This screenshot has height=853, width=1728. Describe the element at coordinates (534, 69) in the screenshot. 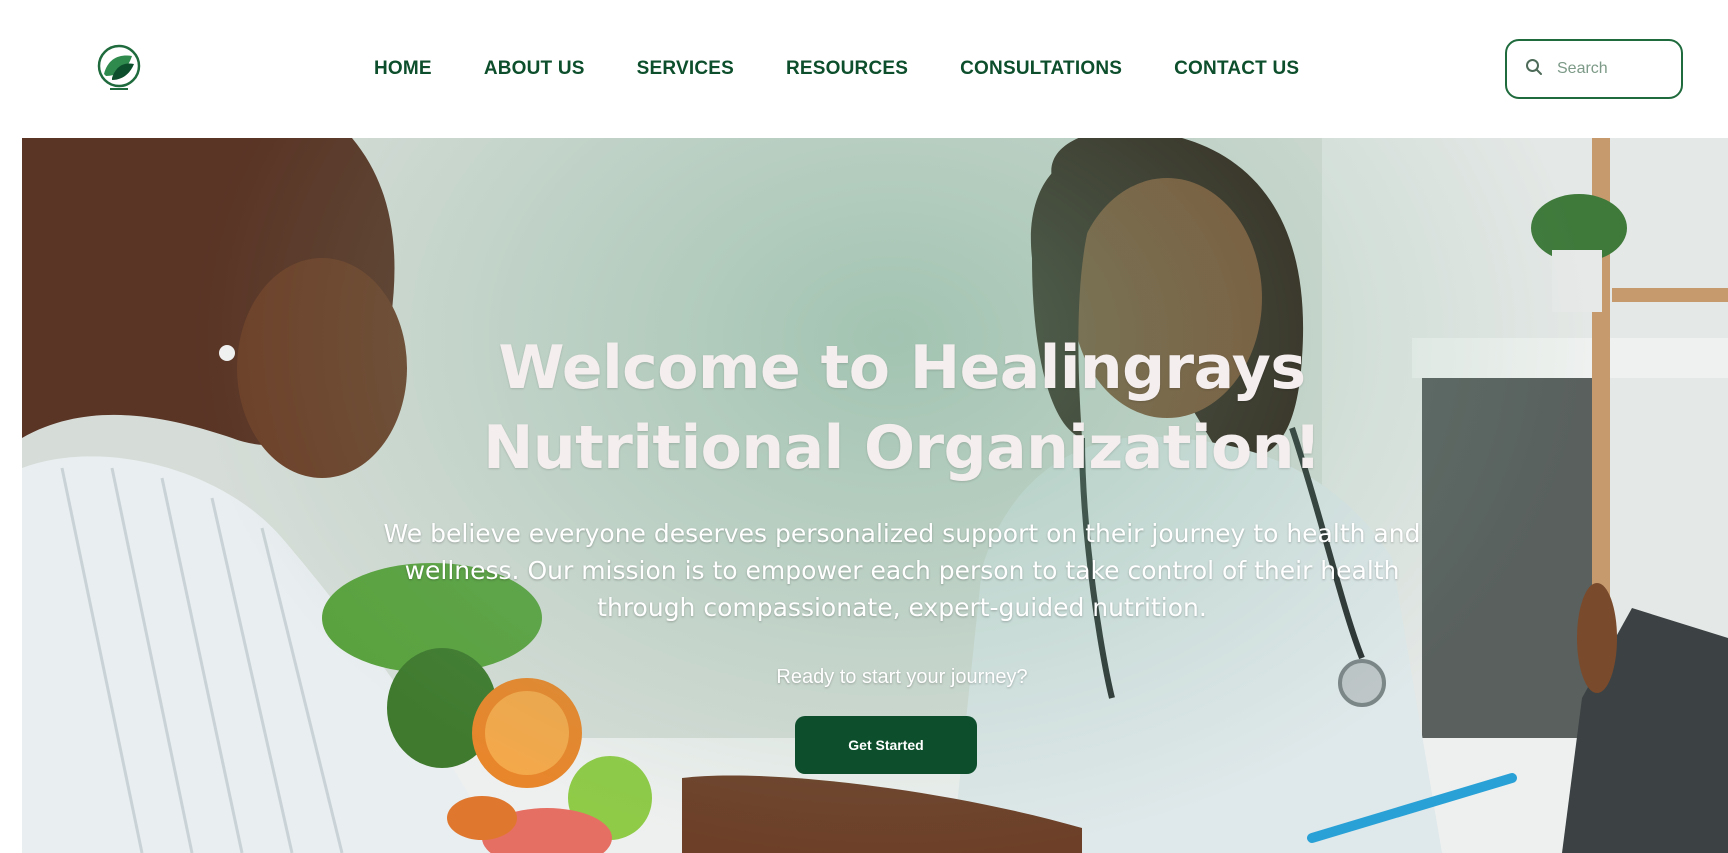

I see `nav-item-about-us: ABOUT US` at that location.